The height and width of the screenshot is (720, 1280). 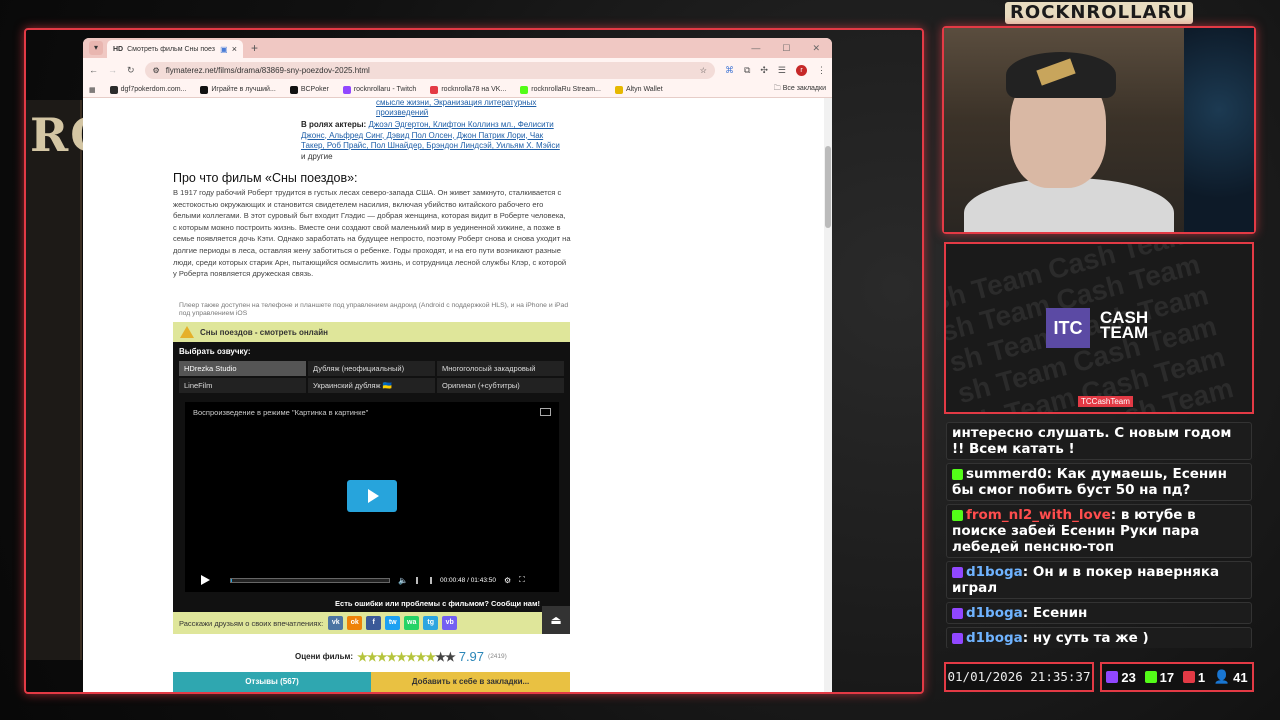 What do you see at coordinates (786, 48) in the screenshot?
I see `maximize-icon: ☐` at bounding box center [786, 48].